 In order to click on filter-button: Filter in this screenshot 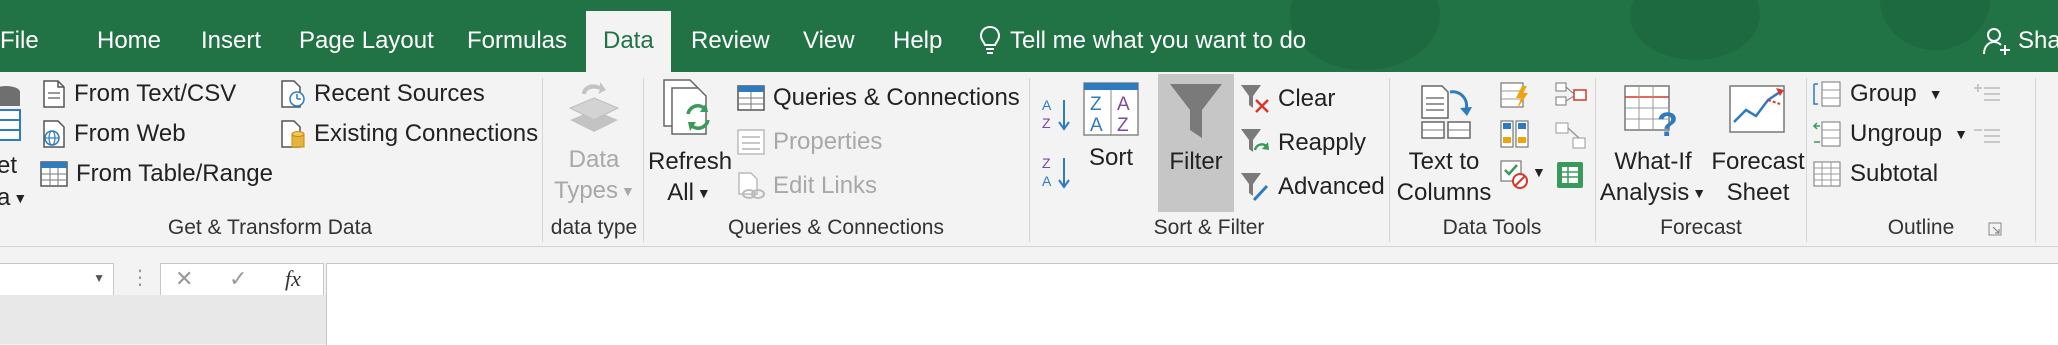, I will do `click(1196, 129)`.